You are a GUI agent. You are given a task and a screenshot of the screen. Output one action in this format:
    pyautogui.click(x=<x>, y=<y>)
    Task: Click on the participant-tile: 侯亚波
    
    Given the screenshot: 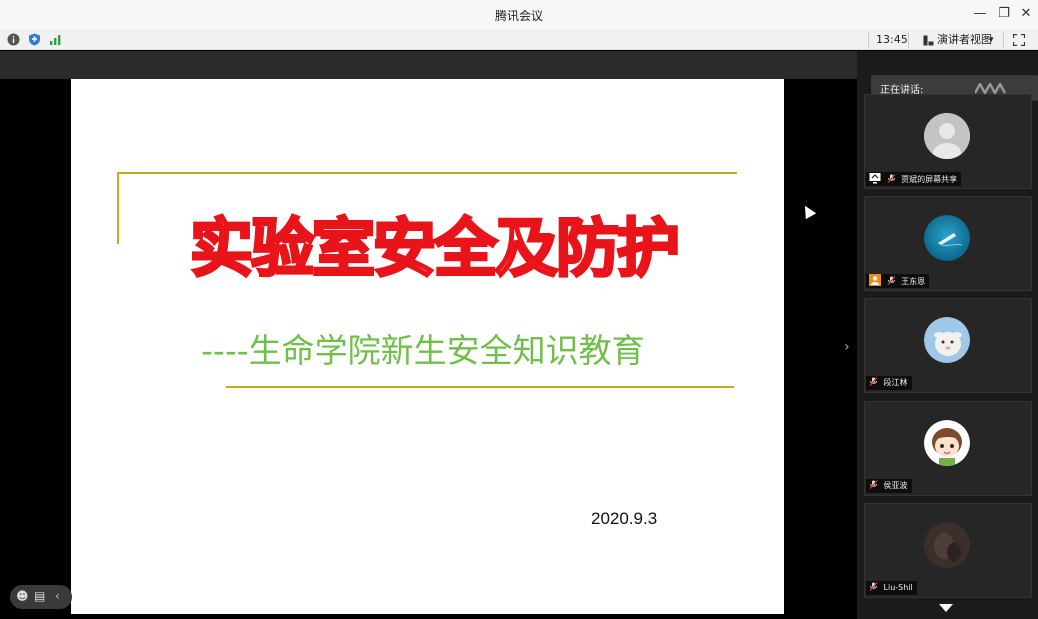 What is the action you would take?
    pyautogui.click(x=948, y=448)
    